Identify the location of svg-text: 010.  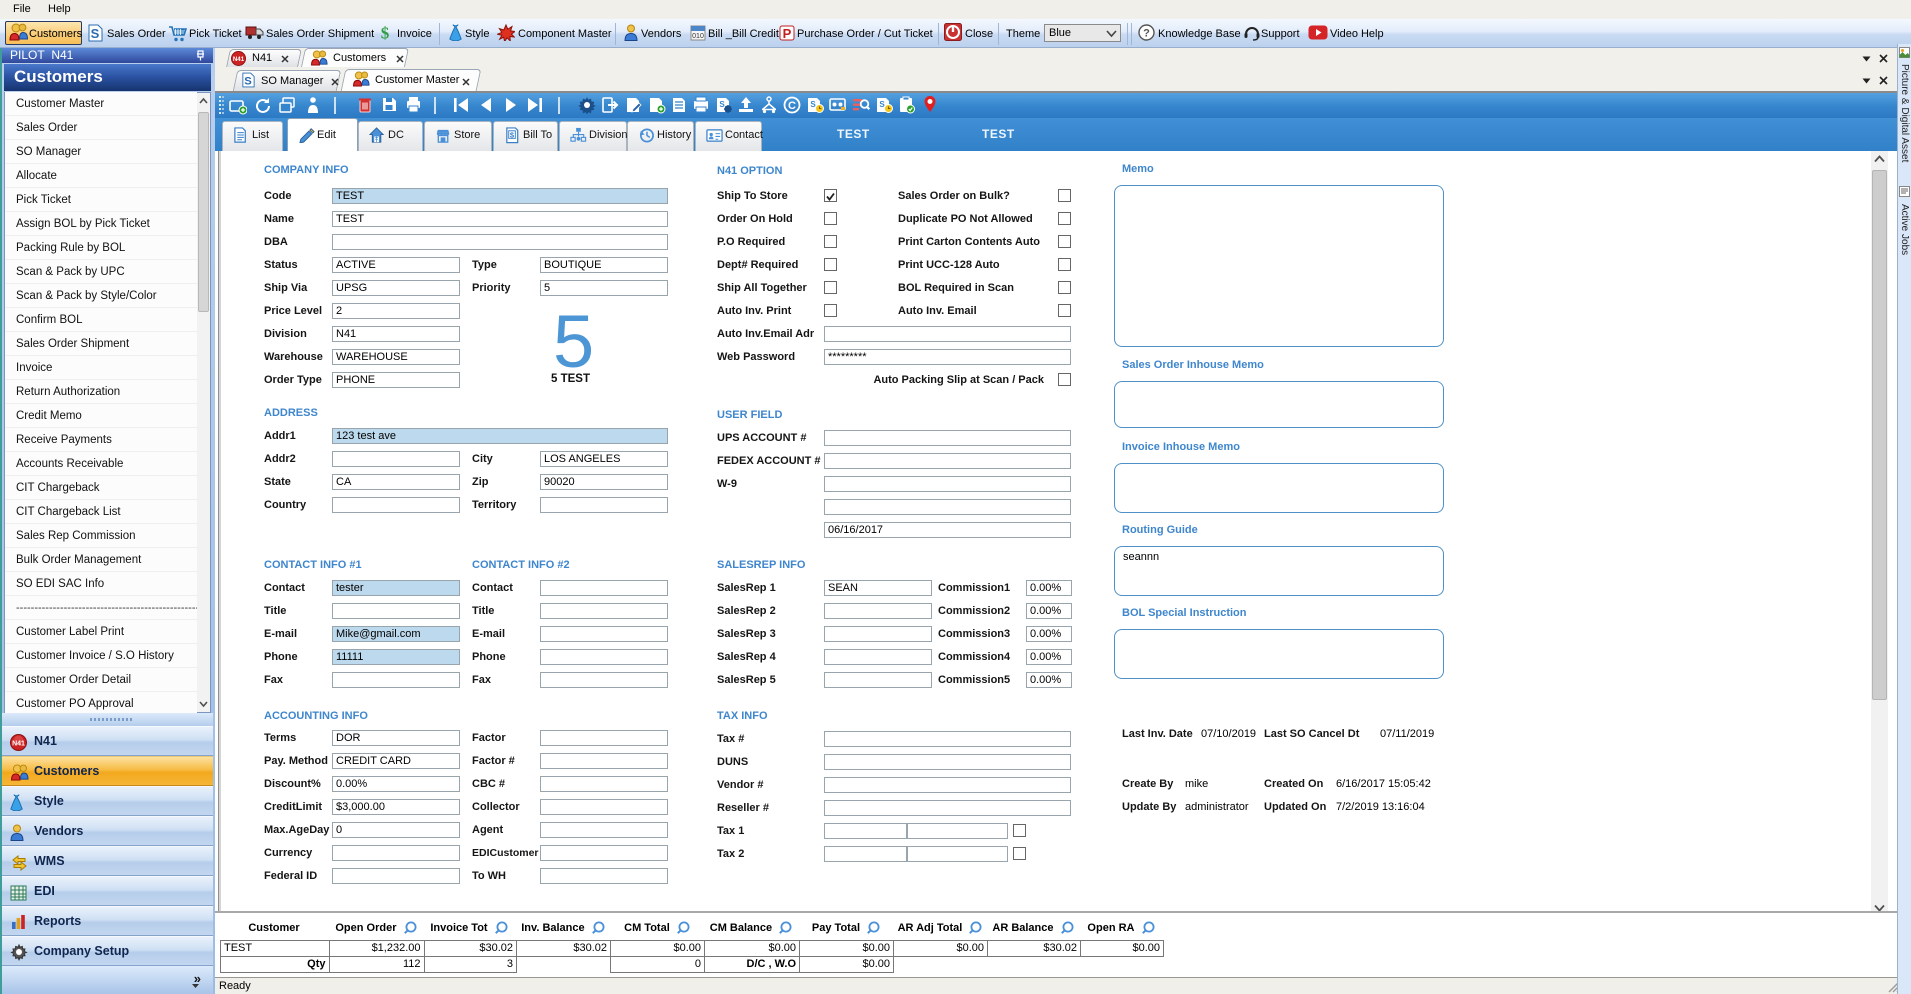
(698, 36).